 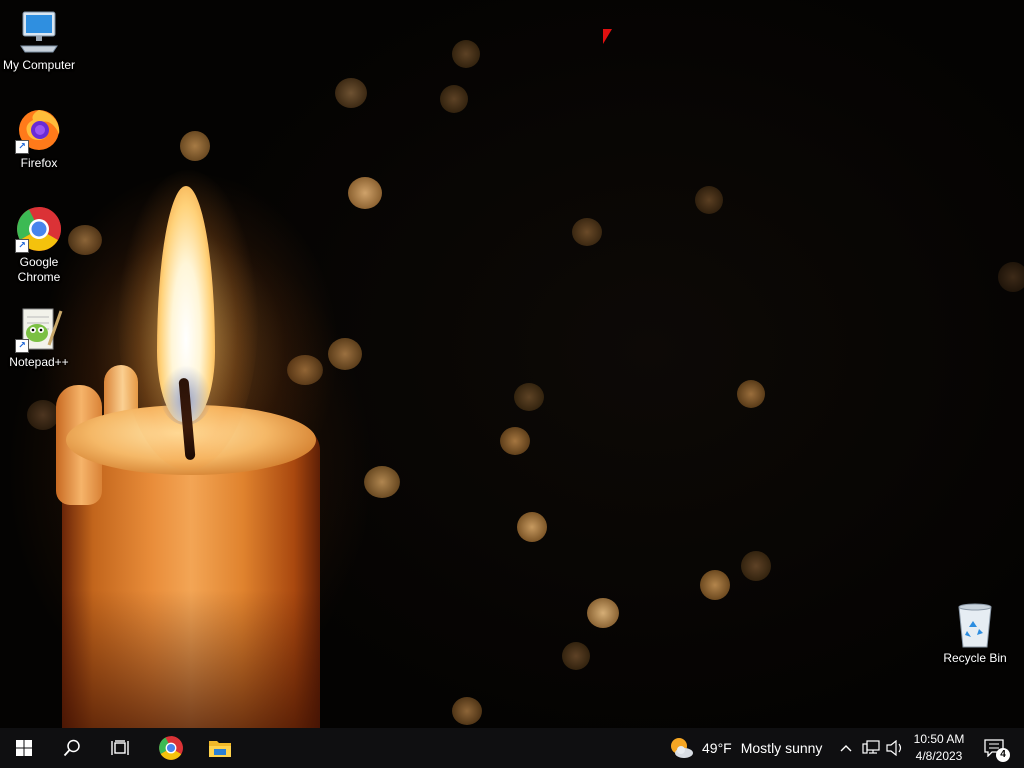 I want to click on search-icon, so click(x=71, y=748).